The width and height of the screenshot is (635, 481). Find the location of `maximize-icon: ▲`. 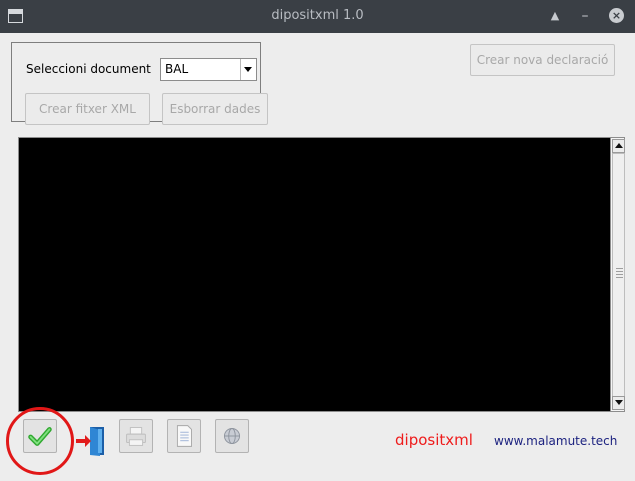

maximize-icon: ▲ is located at coordinates (555, 16).